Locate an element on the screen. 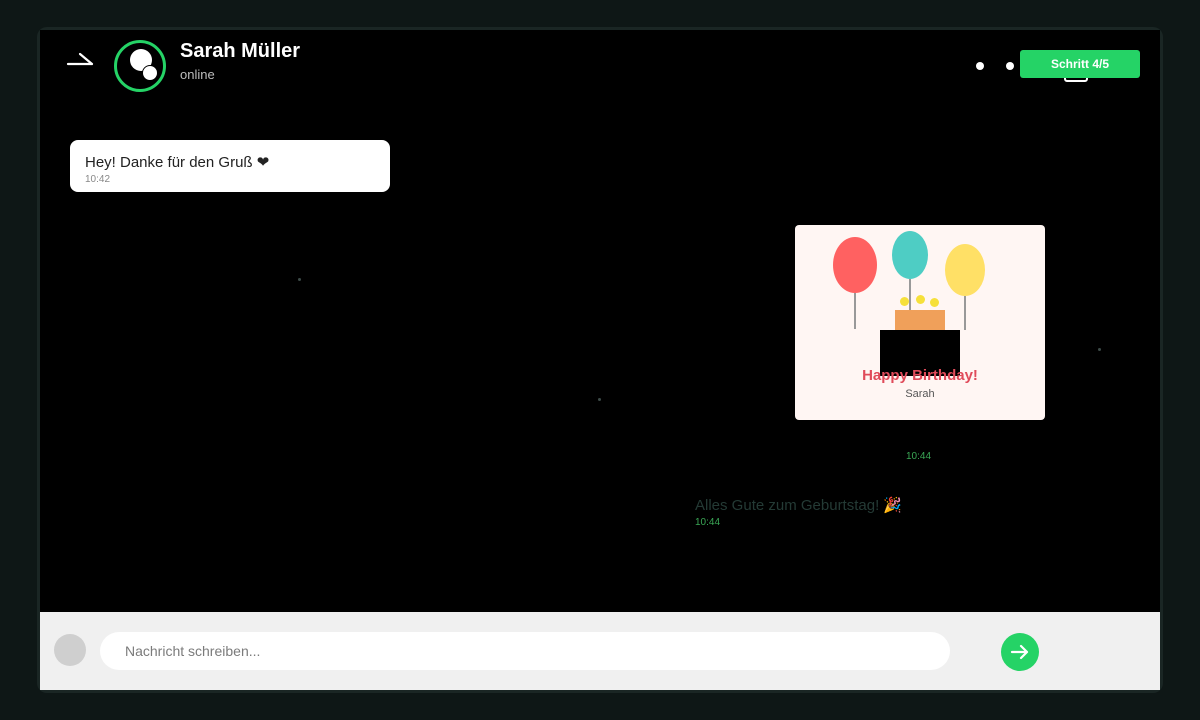 The width and height of the screenshot is (1200, 720). balloon-yellow-icon is located at coordinates (965, 270).